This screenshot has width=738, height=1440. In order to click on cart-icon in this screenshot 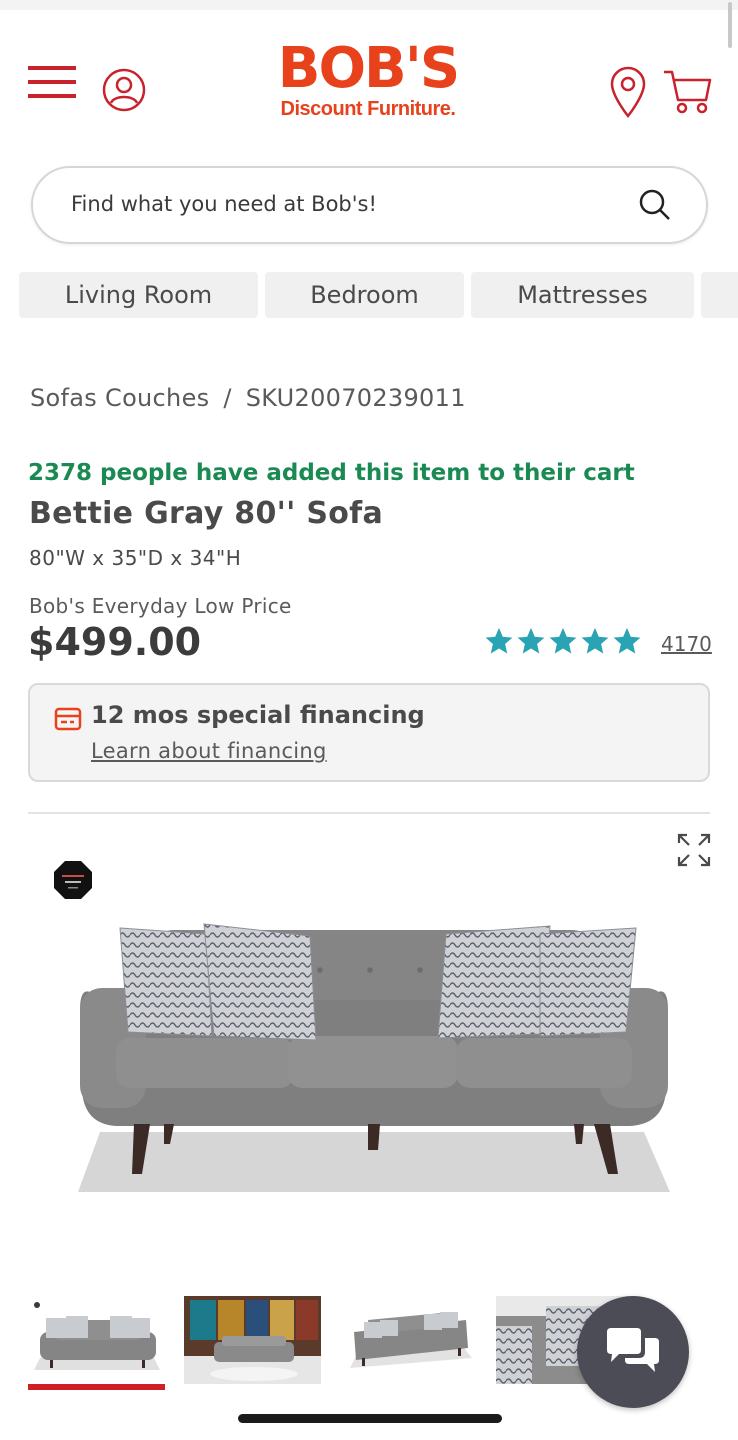, I will do `click(687, 92)`.